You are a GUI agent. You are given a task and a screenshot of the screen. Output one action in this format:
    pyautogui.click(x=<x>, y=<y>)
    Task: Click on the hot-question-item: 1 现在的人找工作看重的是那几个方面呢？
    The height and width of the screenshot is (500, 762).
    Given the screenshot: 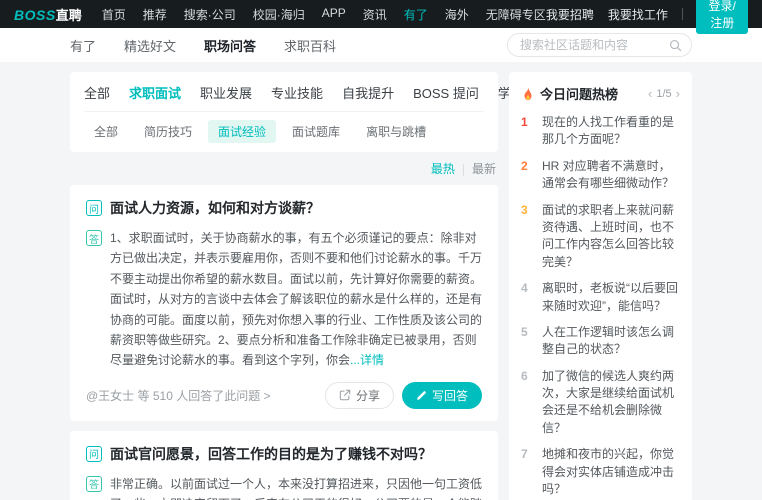 What is the action you would take?
    pyautogui.click(x=600, y=131)
    